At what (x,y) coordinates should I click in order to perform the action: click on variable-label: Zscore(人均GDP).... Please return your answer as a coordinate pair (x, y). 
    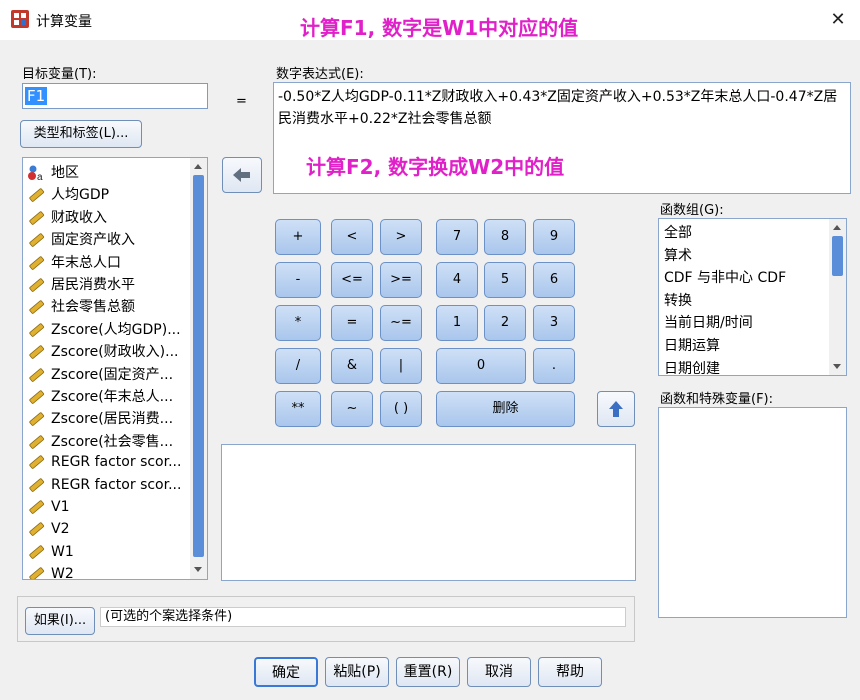
    Looking at the image, I should click on (116, 329).